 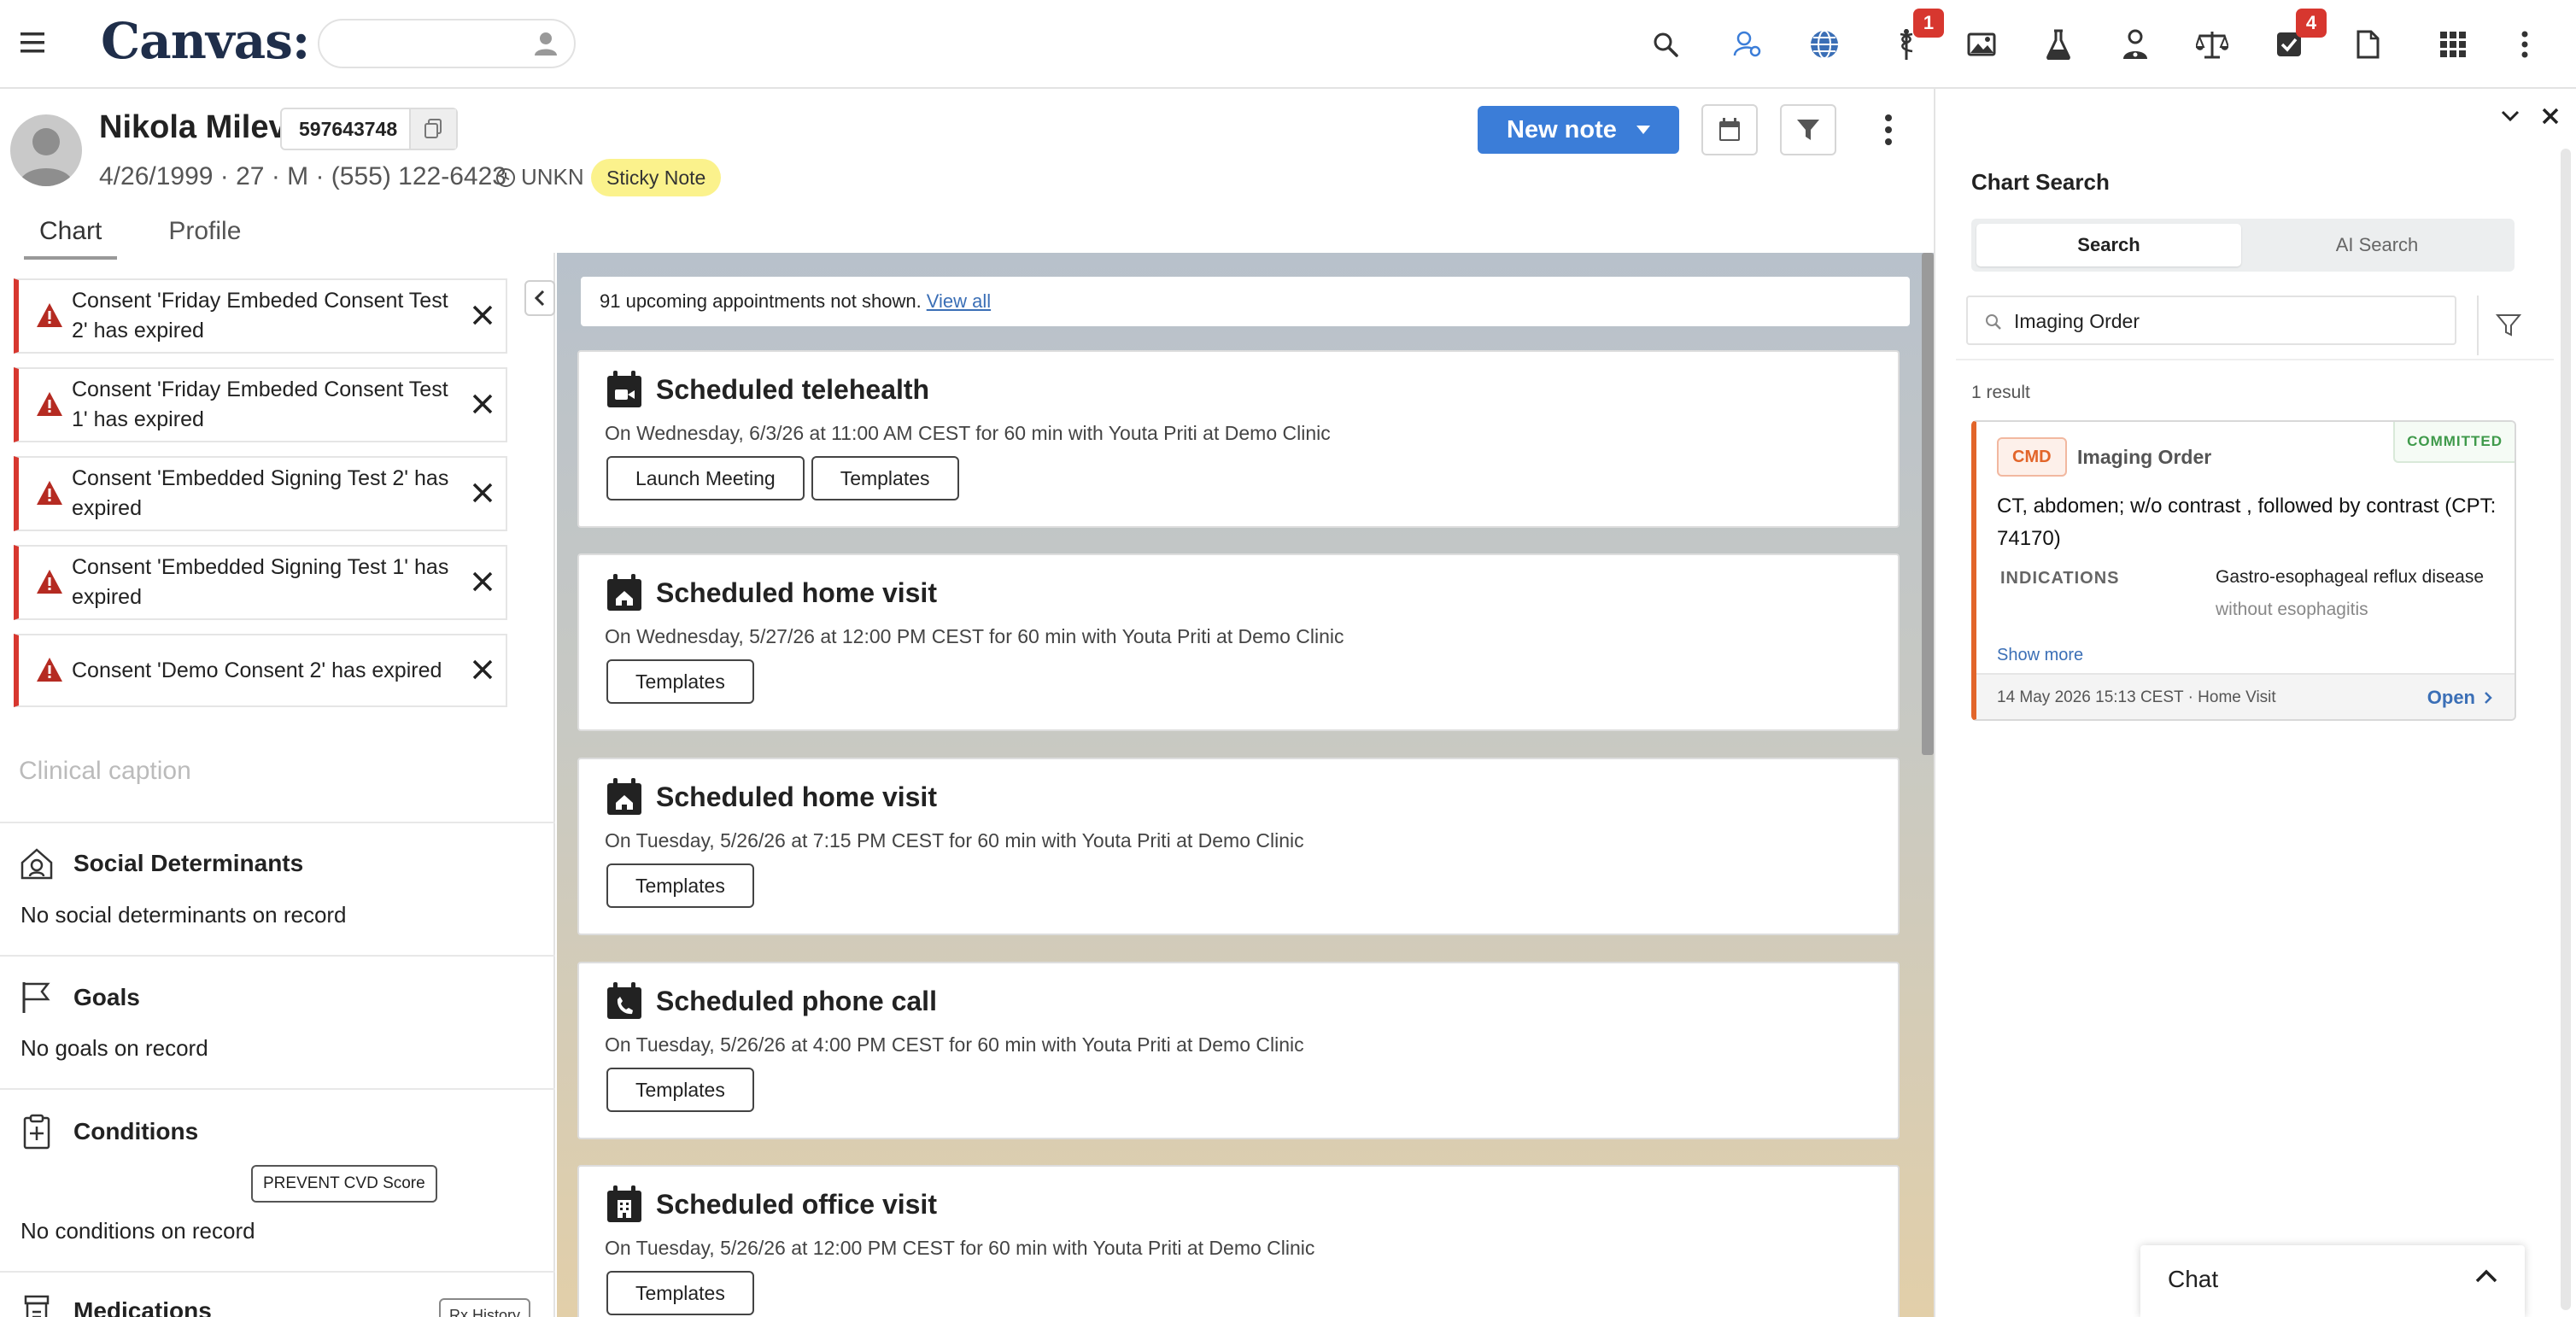 What do you see at coordinates (959, 301) in the screenshot?
I see `view-all-link: View all` at bounding box center [959, 301].